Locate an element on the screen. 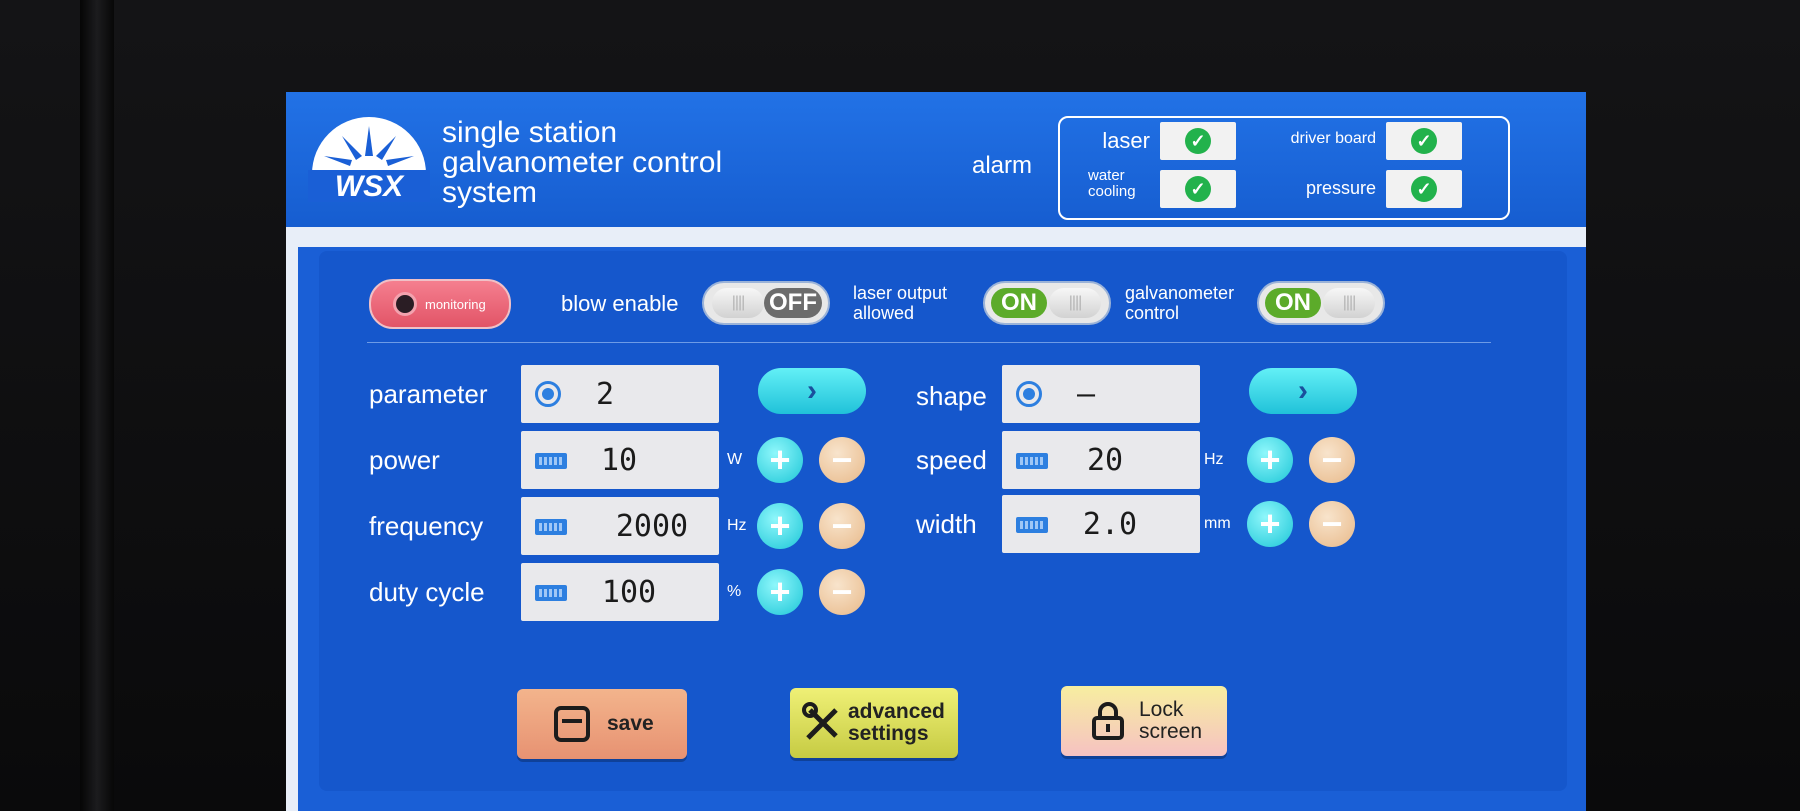  advanced-line-2: settings is located at coordinates (888, 733).